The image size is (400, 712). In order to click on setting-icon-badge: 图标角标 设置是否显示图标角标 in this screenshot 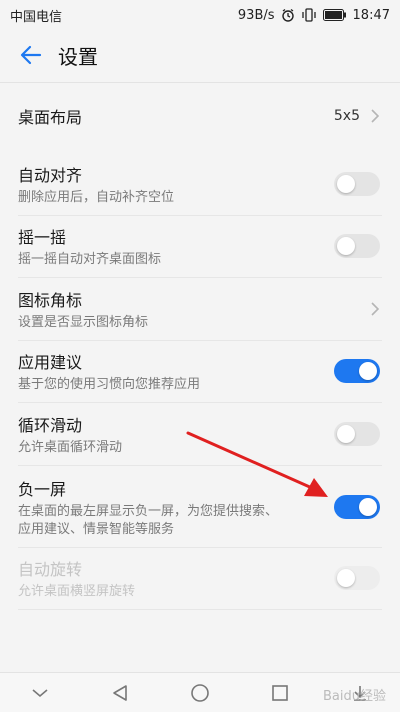, I will do `click(200, 309)`.